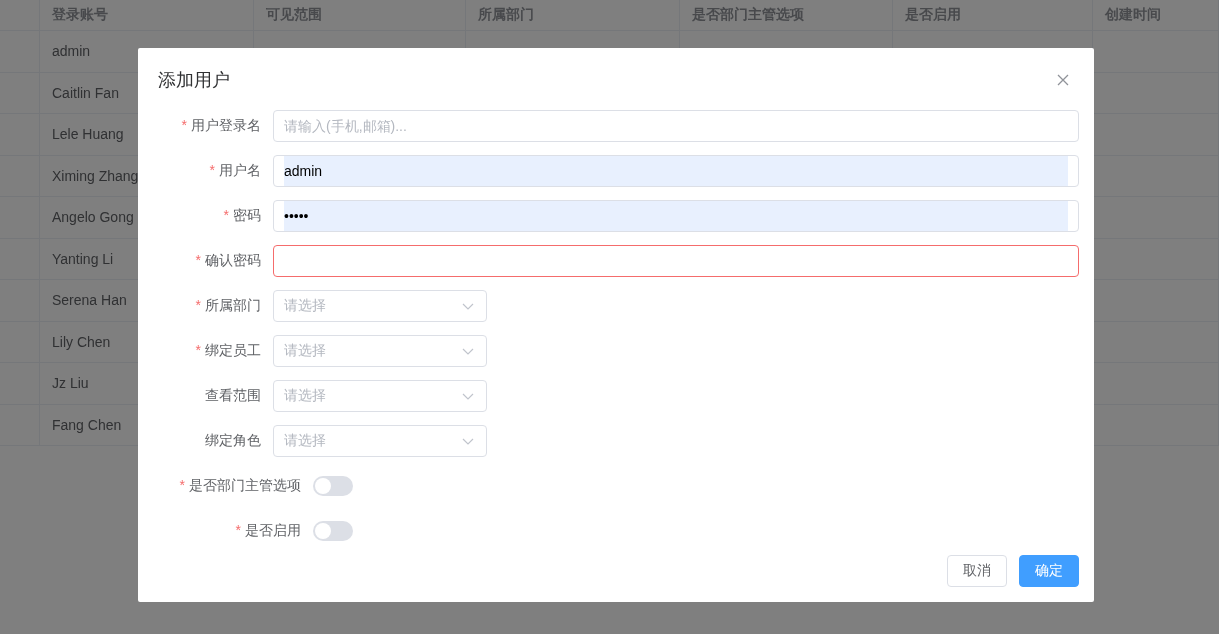  Describe the element at coordinates (977, 571) in the screenshot. I see `cancel-button: 取消` at that location.